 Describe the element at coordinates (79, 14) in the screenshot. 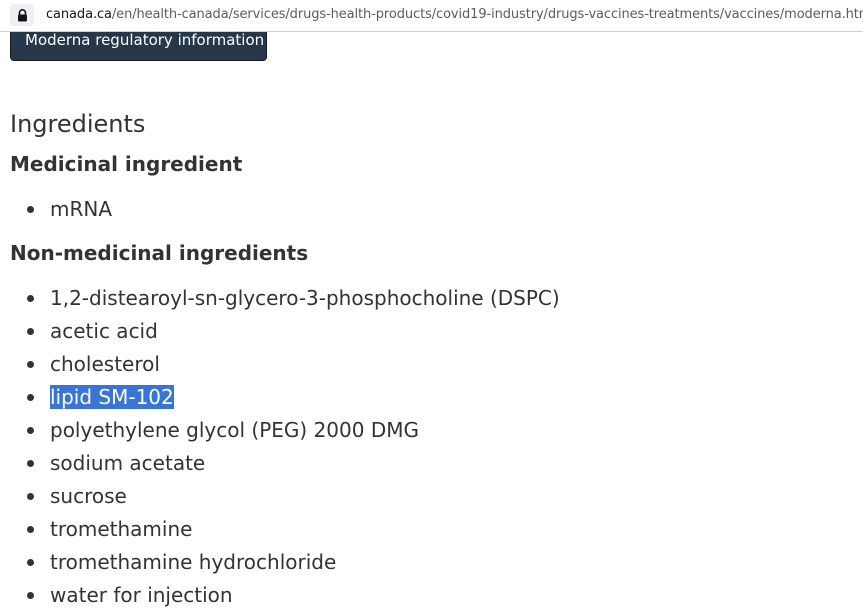

I see `url-domain: canada.ca` at that location.